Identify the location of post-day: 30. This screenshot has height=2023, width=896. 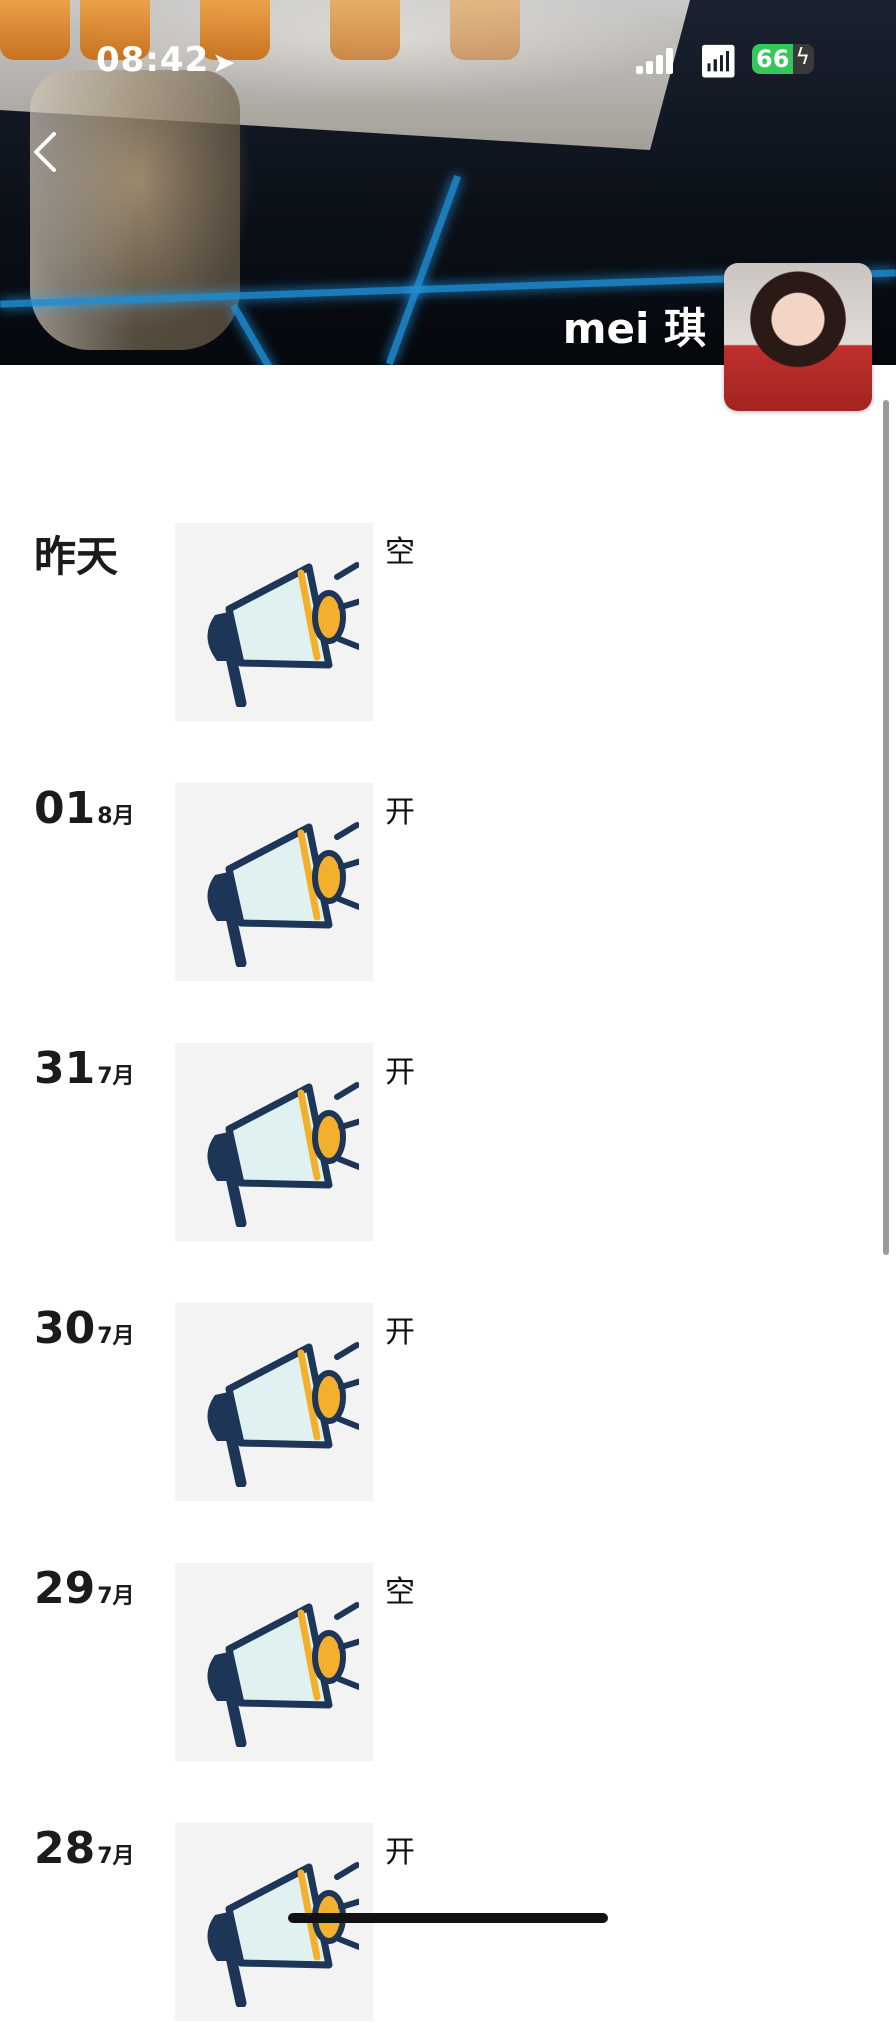
(65, 1328).